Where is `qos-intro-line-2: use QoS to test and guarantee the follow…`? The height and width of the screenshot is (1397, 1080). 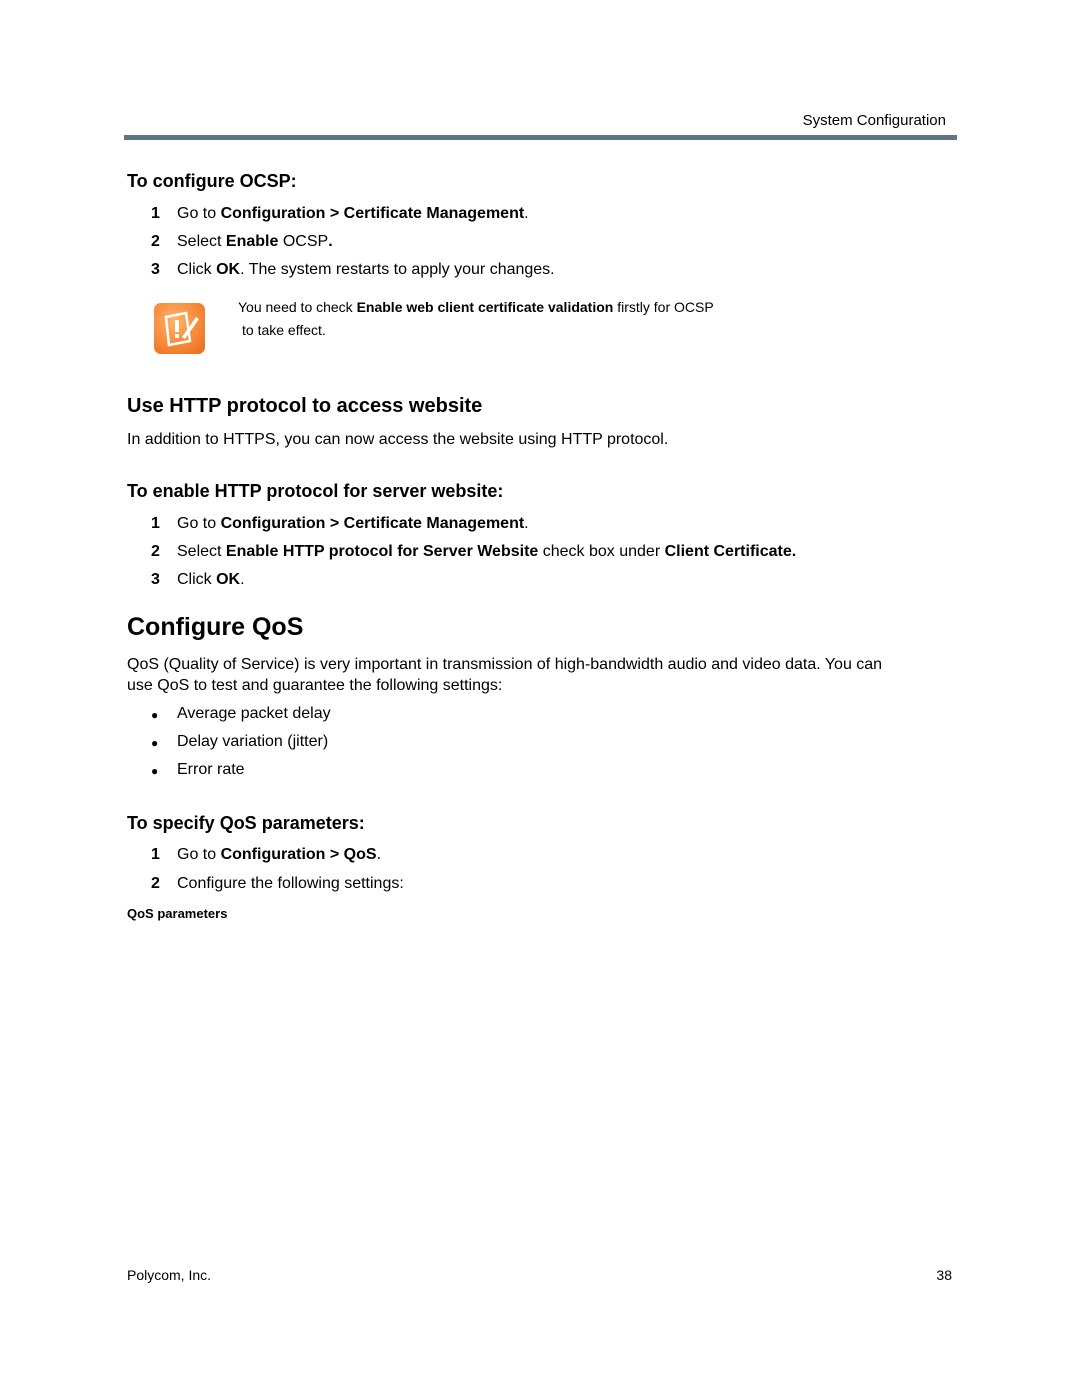 qos-intro-line-2: use QoS to test and guarantee the follow… is located at coordinates (315, 685).